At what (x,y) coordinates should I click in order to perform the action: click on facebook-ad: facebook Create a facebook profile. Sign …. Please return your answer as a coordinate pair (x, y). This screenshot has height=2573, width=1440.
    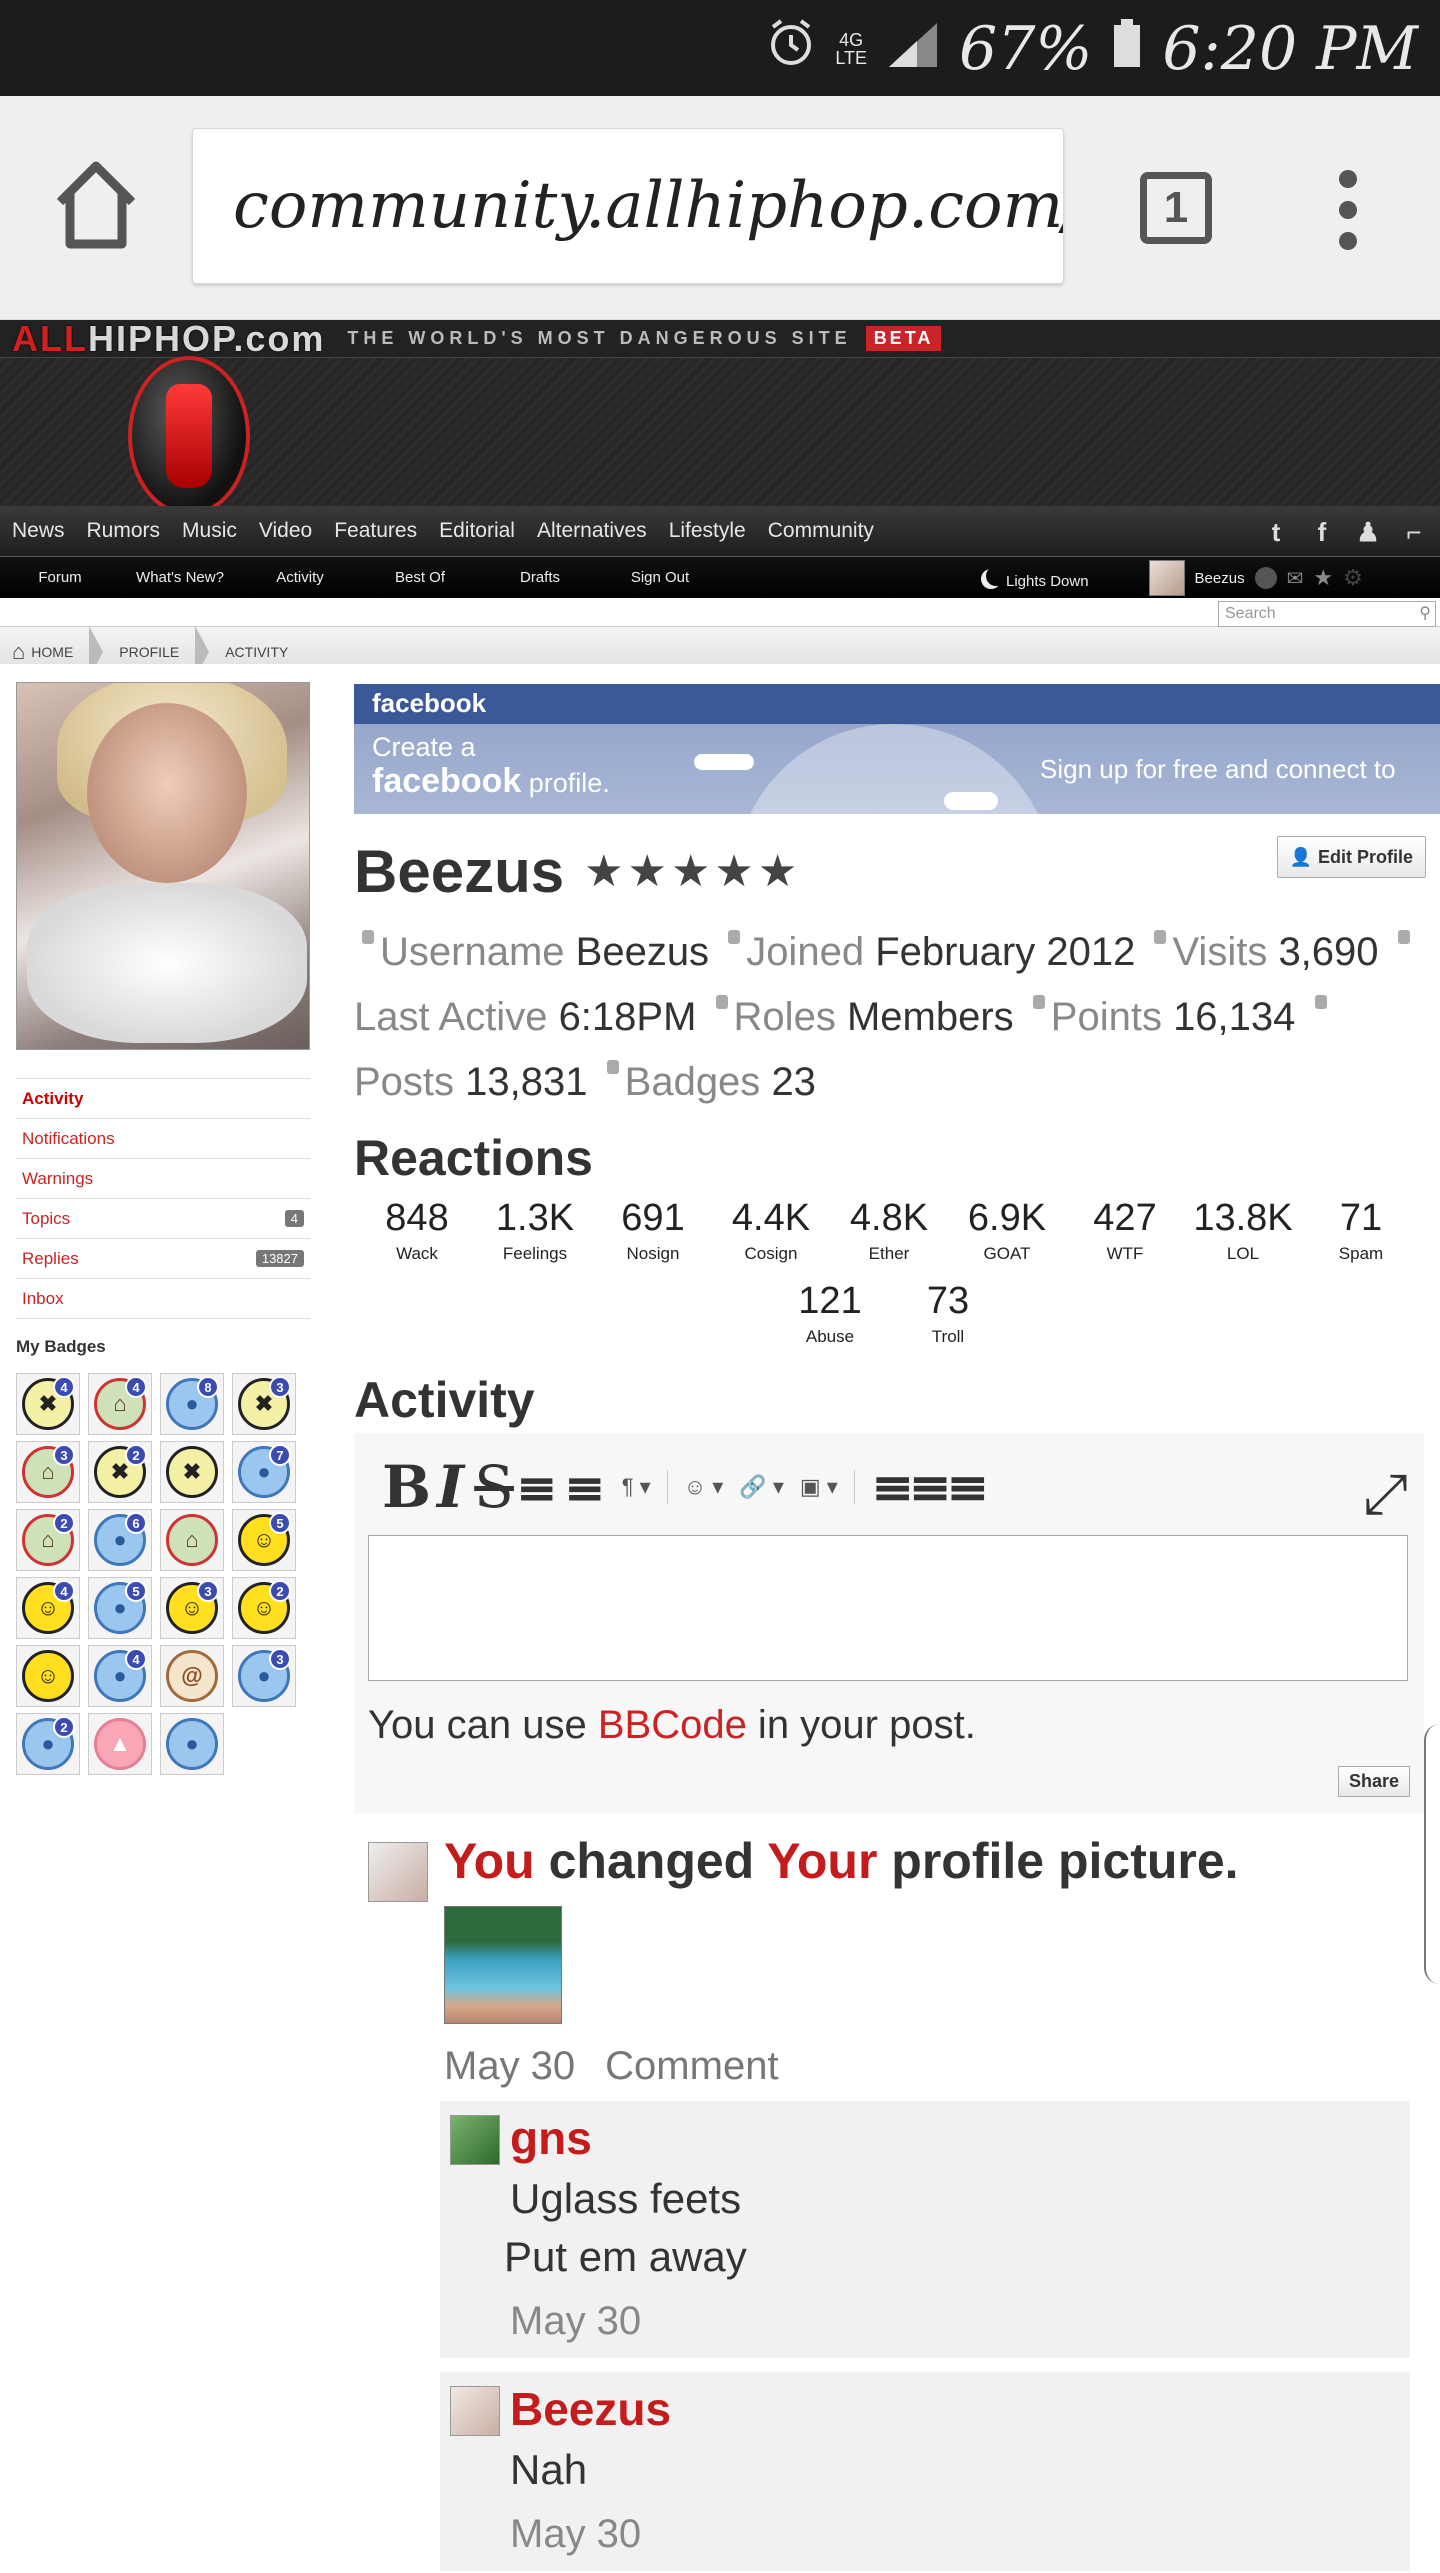
    Looking at the image, I should click on (897, 749).